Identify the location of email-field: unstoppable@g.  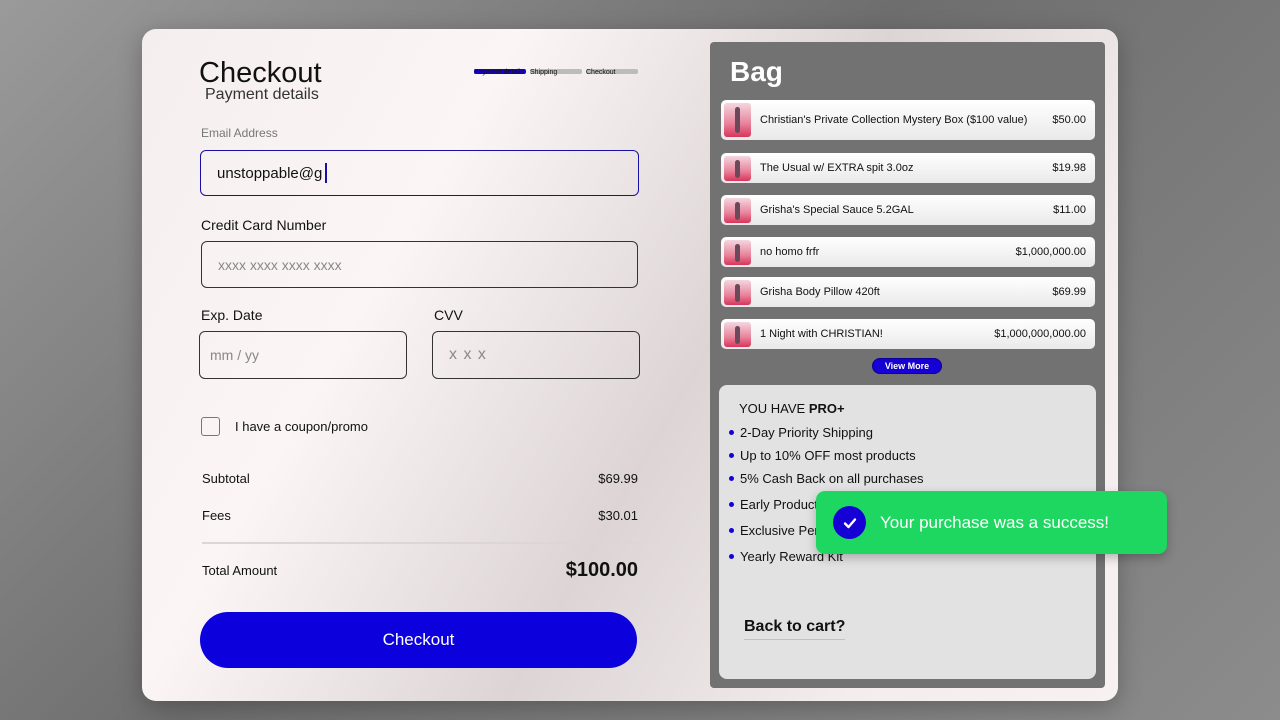
(419, 173).